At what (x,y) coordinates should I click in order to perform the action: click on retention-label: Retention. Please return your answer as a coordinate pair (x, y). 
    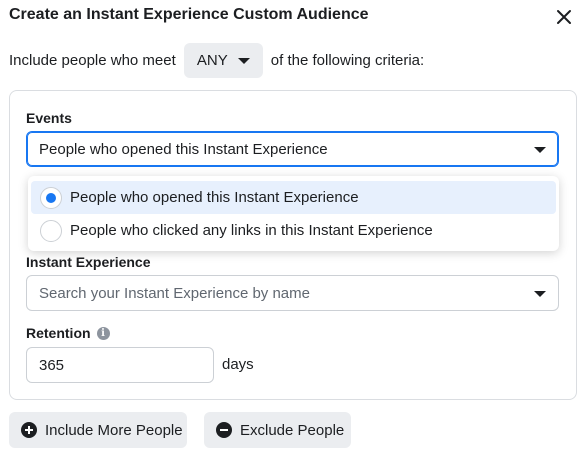
    Looking at the image, I should click on (58, 333).